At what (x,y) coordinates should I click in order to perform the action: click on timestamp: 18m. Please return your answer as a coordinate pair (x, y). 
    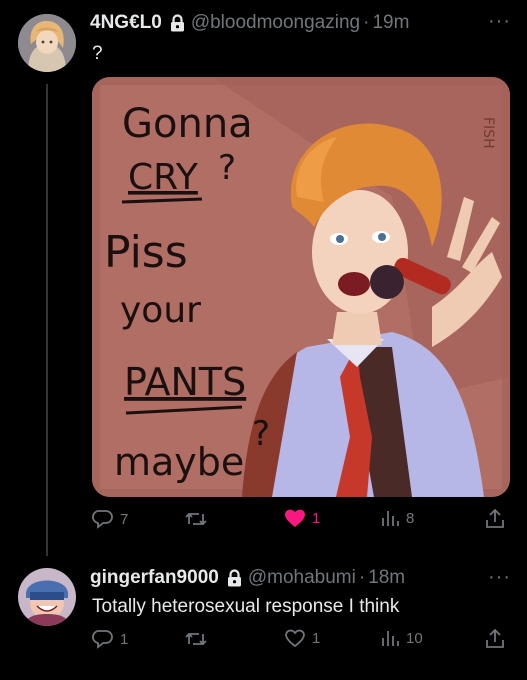
    Looking at the image, I should click on (386, 578).